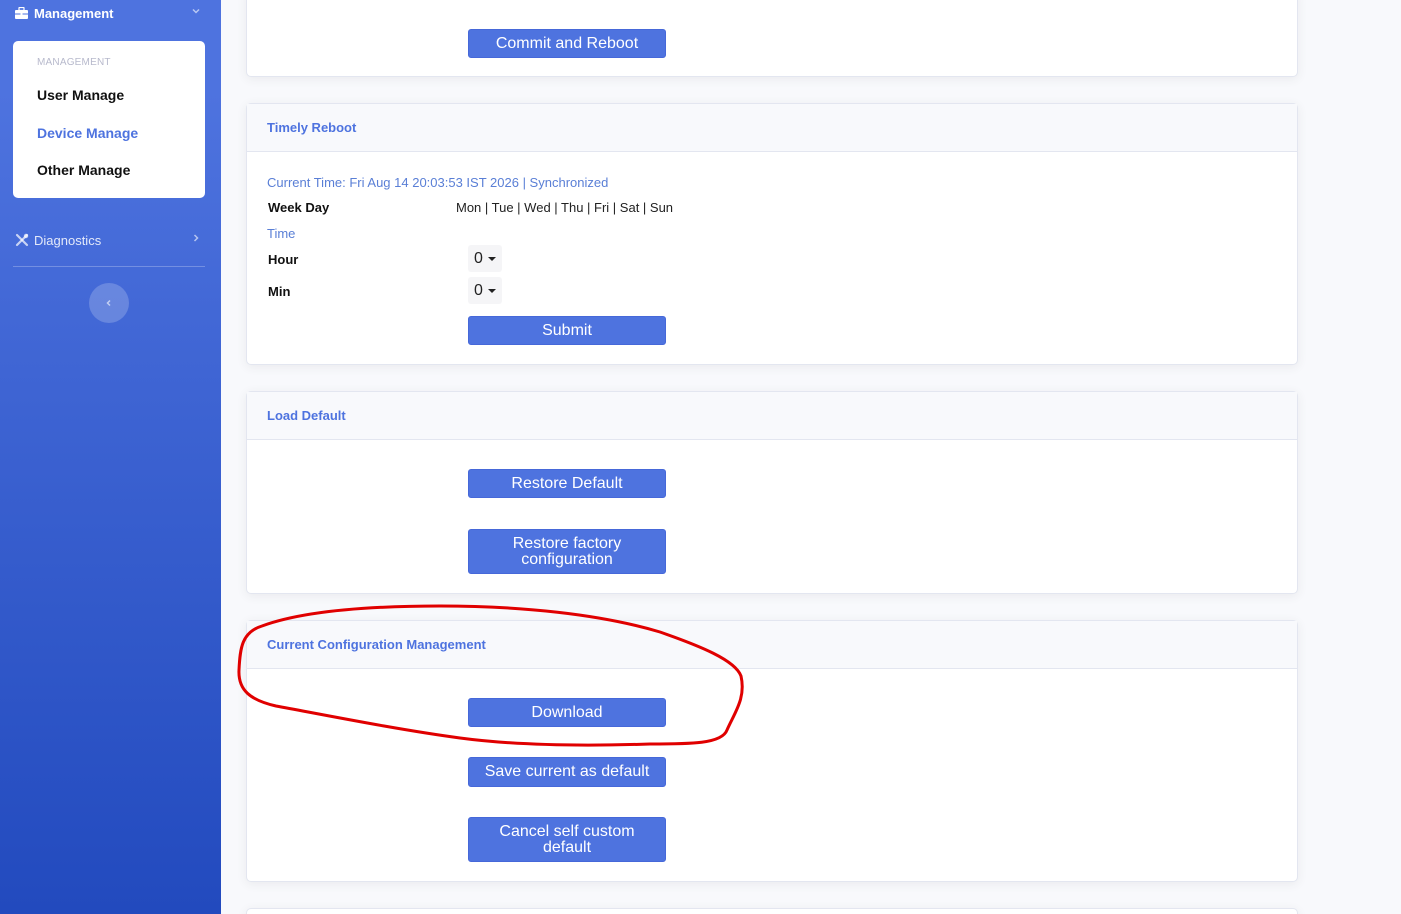 The width and height of the screenshot is (1401, 914). I want to click on sidebar-item-other-manage: Other Manage, so click(83, 170).